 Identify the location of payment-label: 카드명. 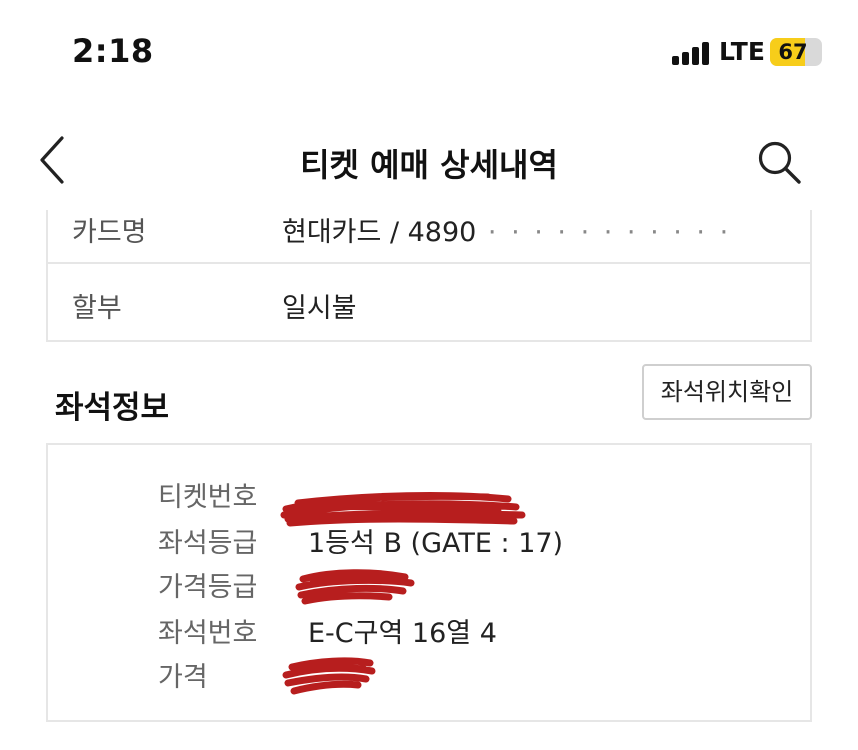
(109, 232).